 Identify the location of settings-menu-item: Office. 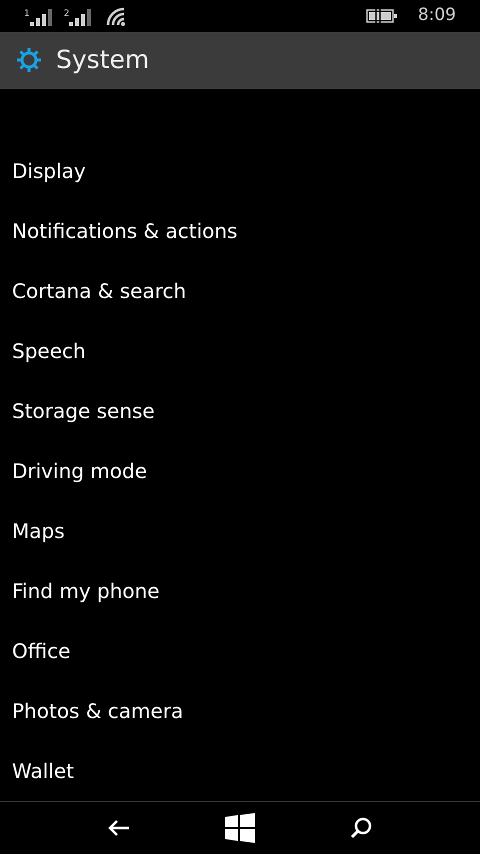
(41, 651).